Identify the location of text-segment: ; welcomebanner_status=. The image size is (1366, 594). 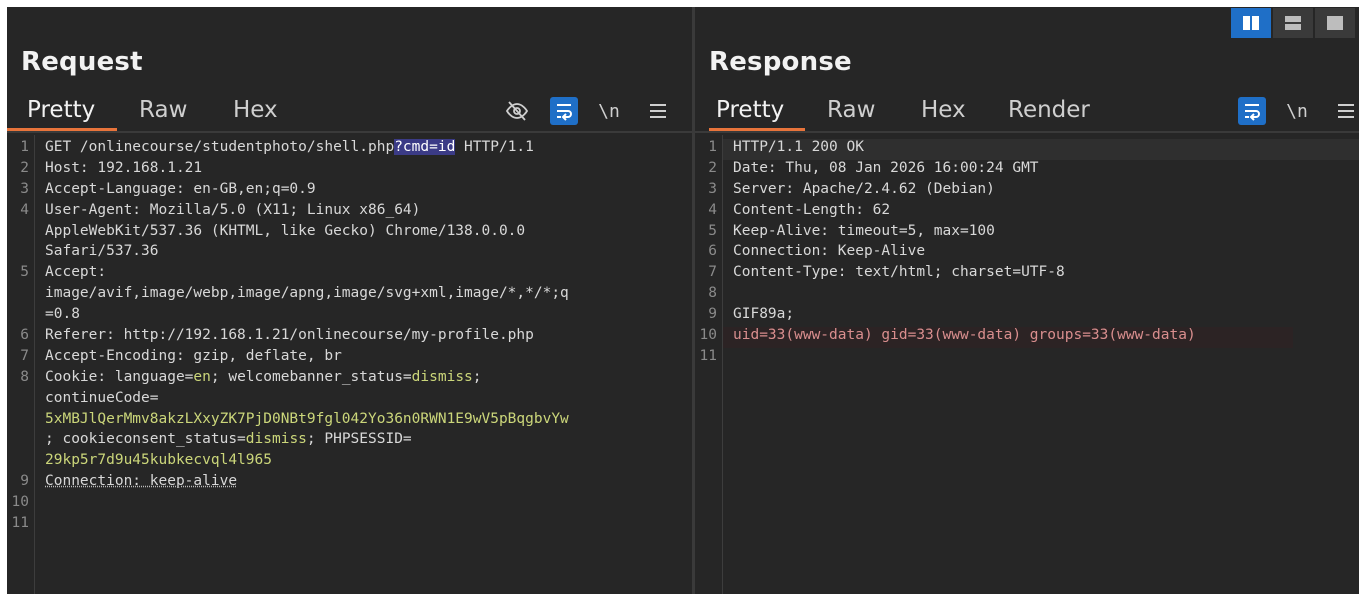
(311, 376).